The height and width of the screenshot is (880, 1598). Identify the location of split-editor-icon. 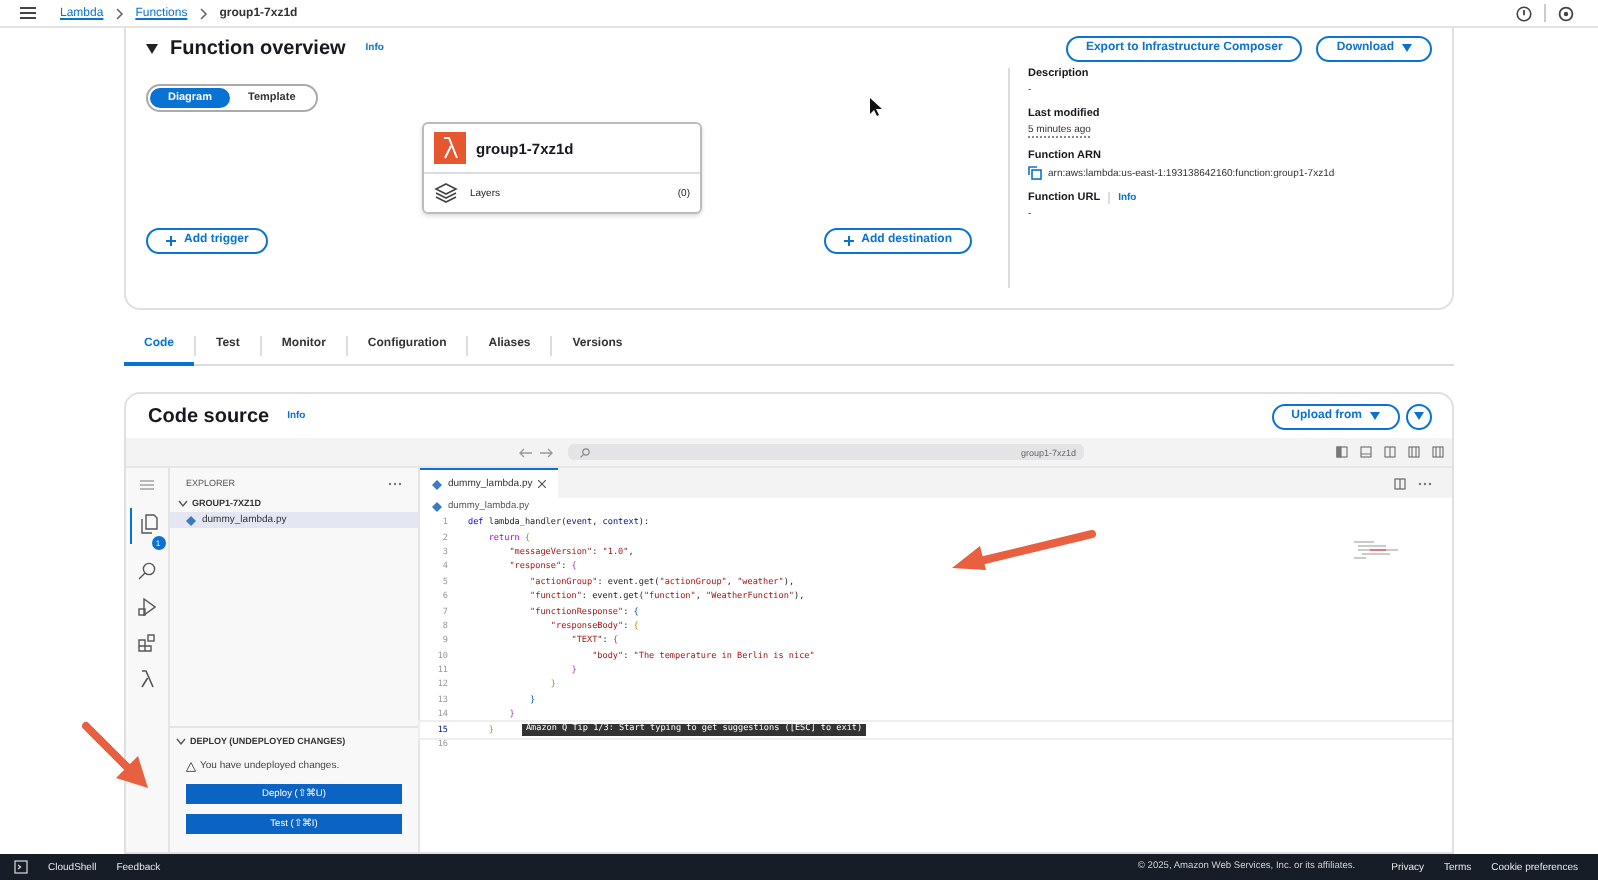
(1400, 483).